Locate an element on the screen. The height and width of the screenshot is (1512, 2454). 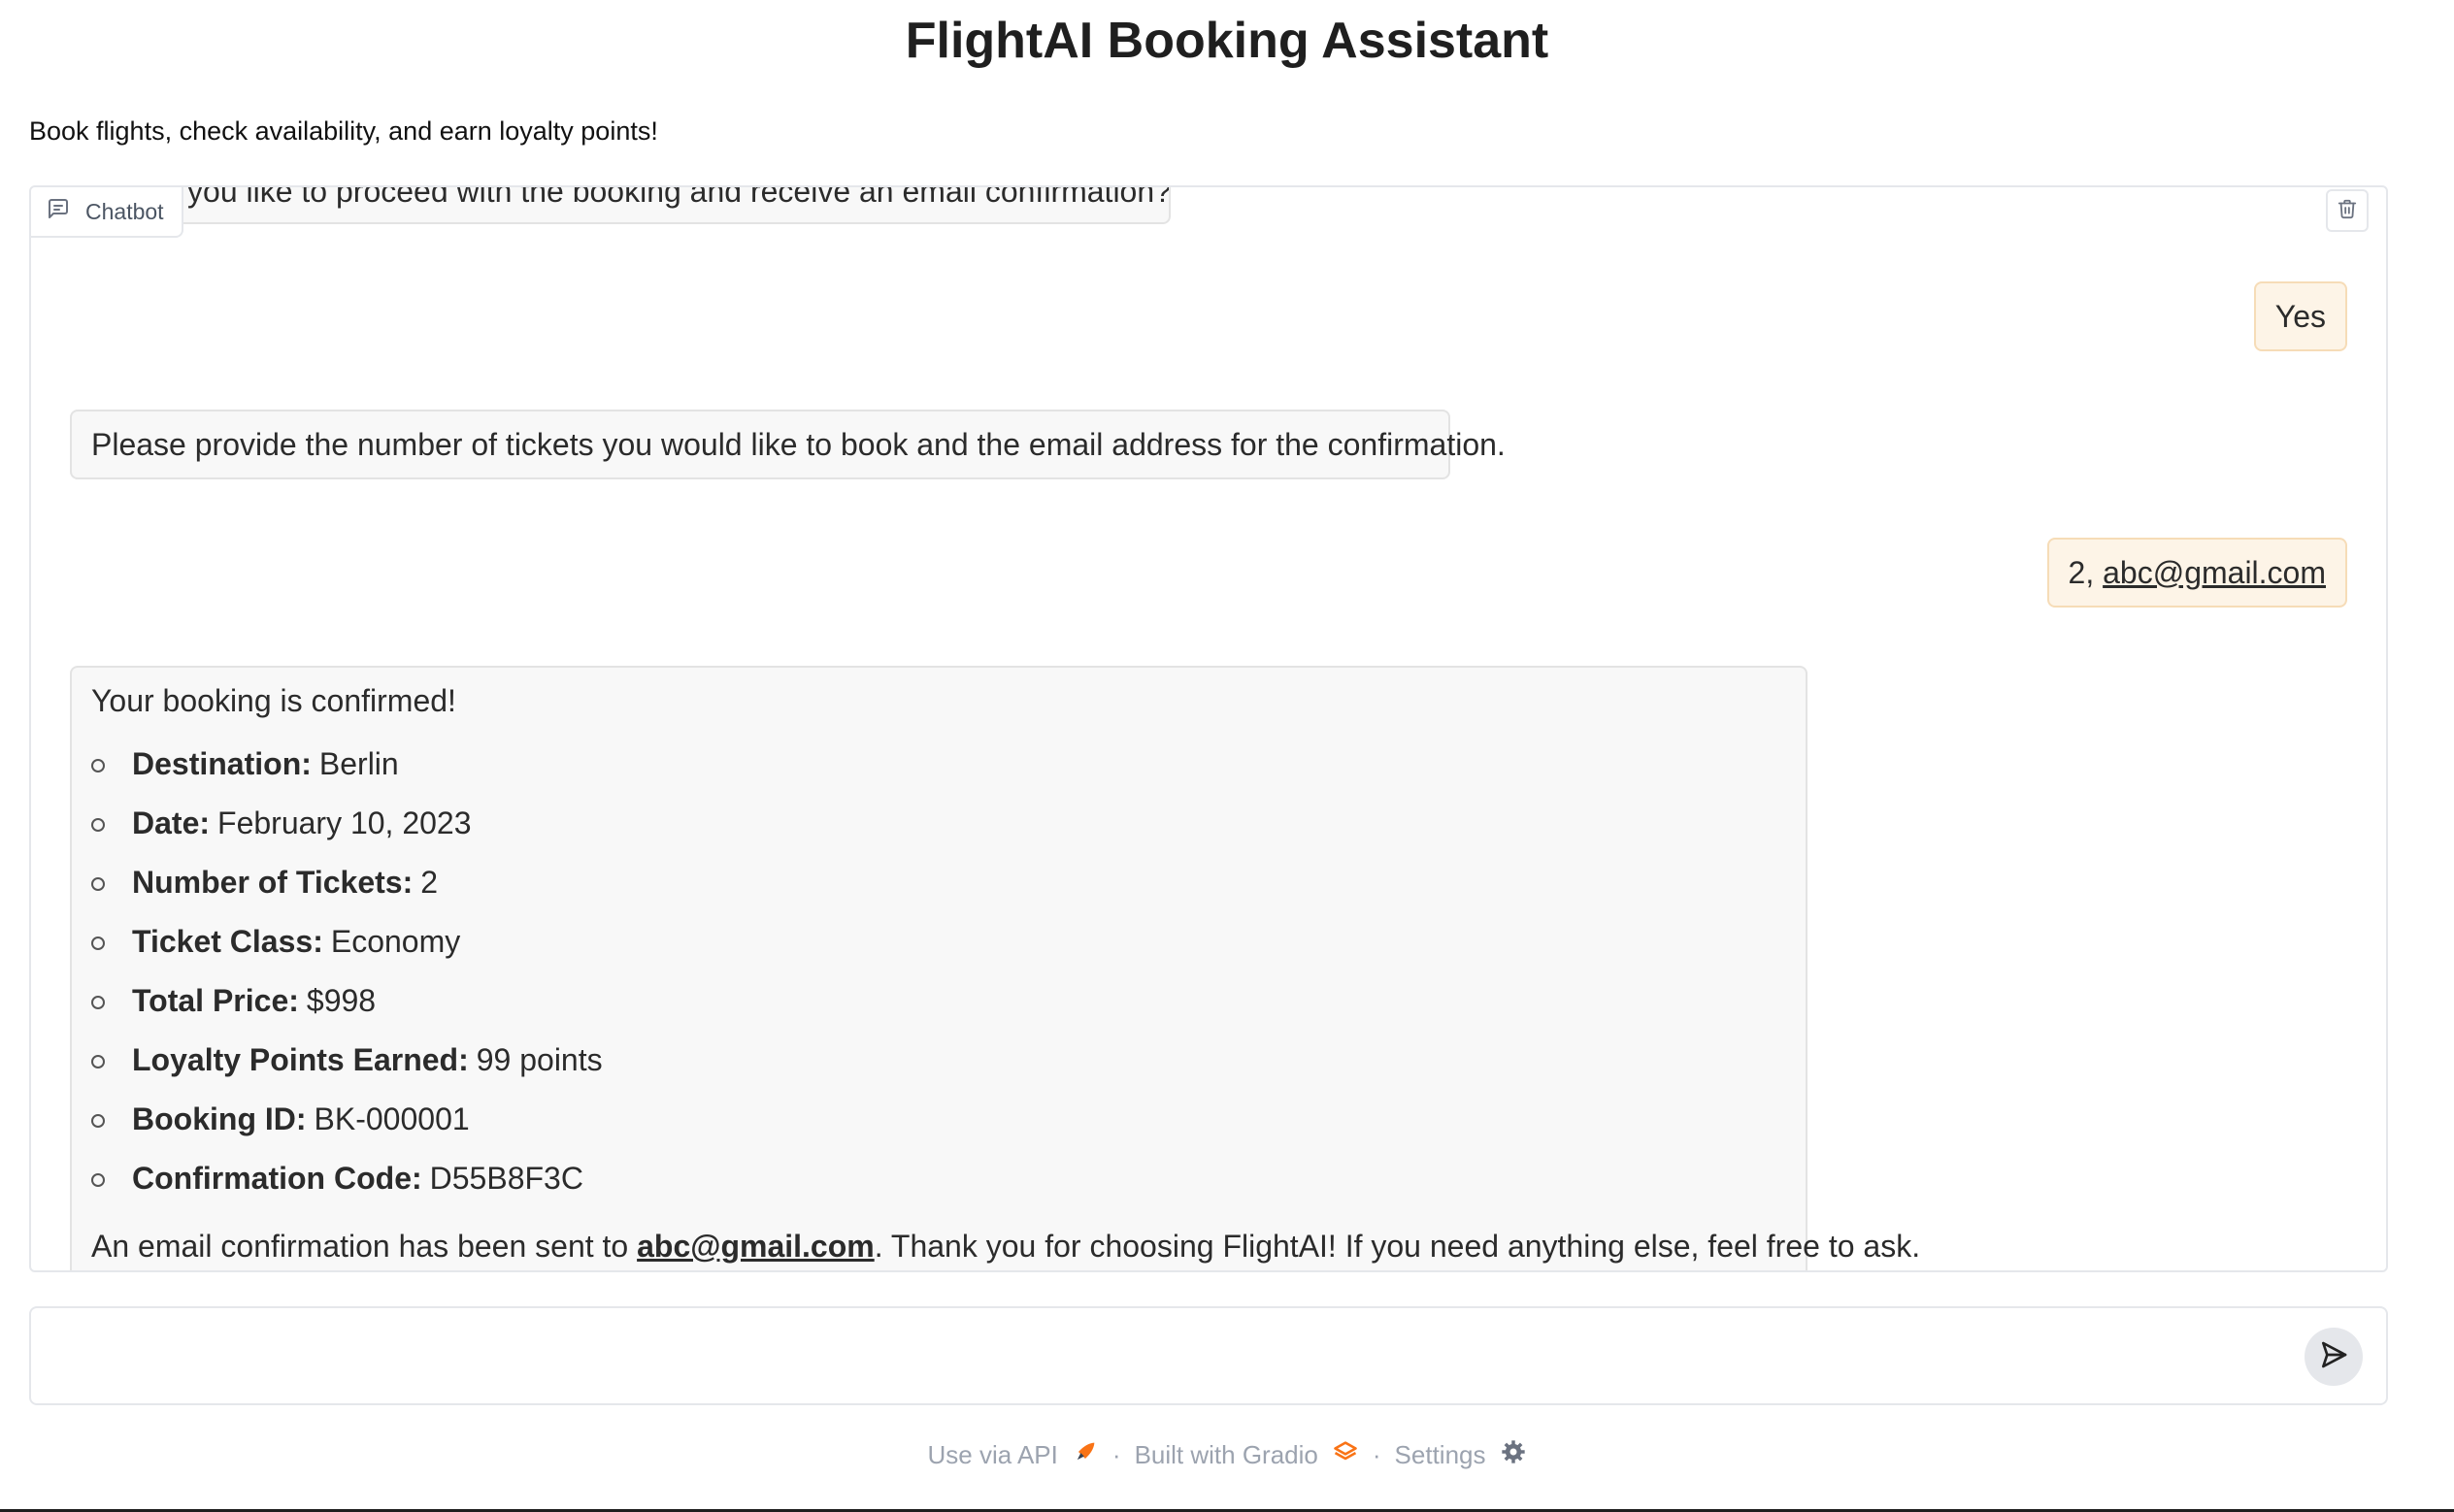
list-item: Ticket Class: Economy is located at coordinates (939, 941).